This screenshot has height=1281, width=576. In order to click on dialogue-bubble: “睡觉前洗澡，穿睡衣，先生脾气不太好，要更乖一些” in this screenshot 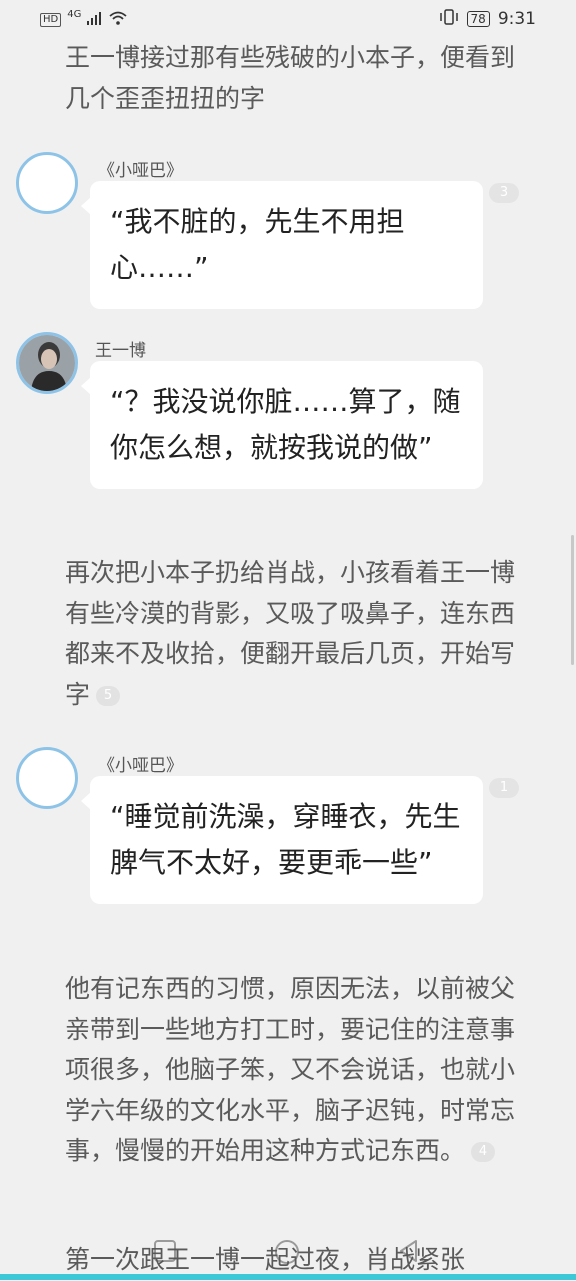, I will do `click(282, 840)`.